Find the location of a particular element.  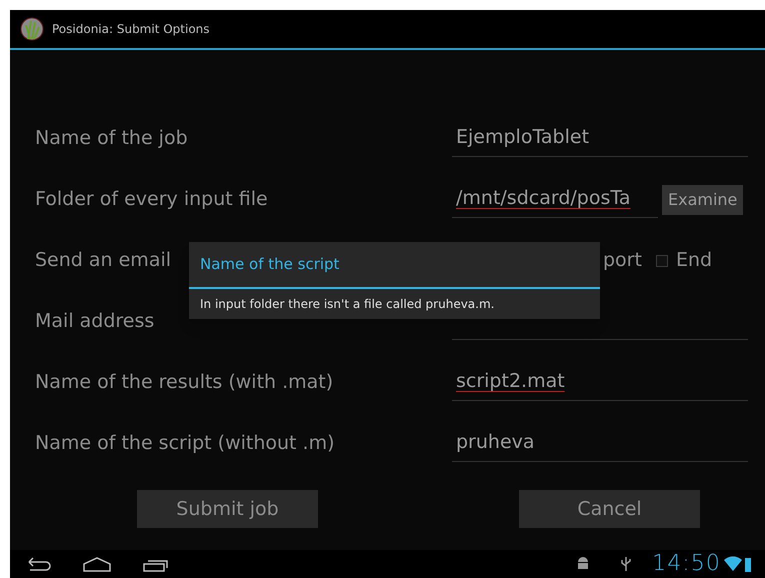

text-field: pruheva is located at coordinates (600, 444).